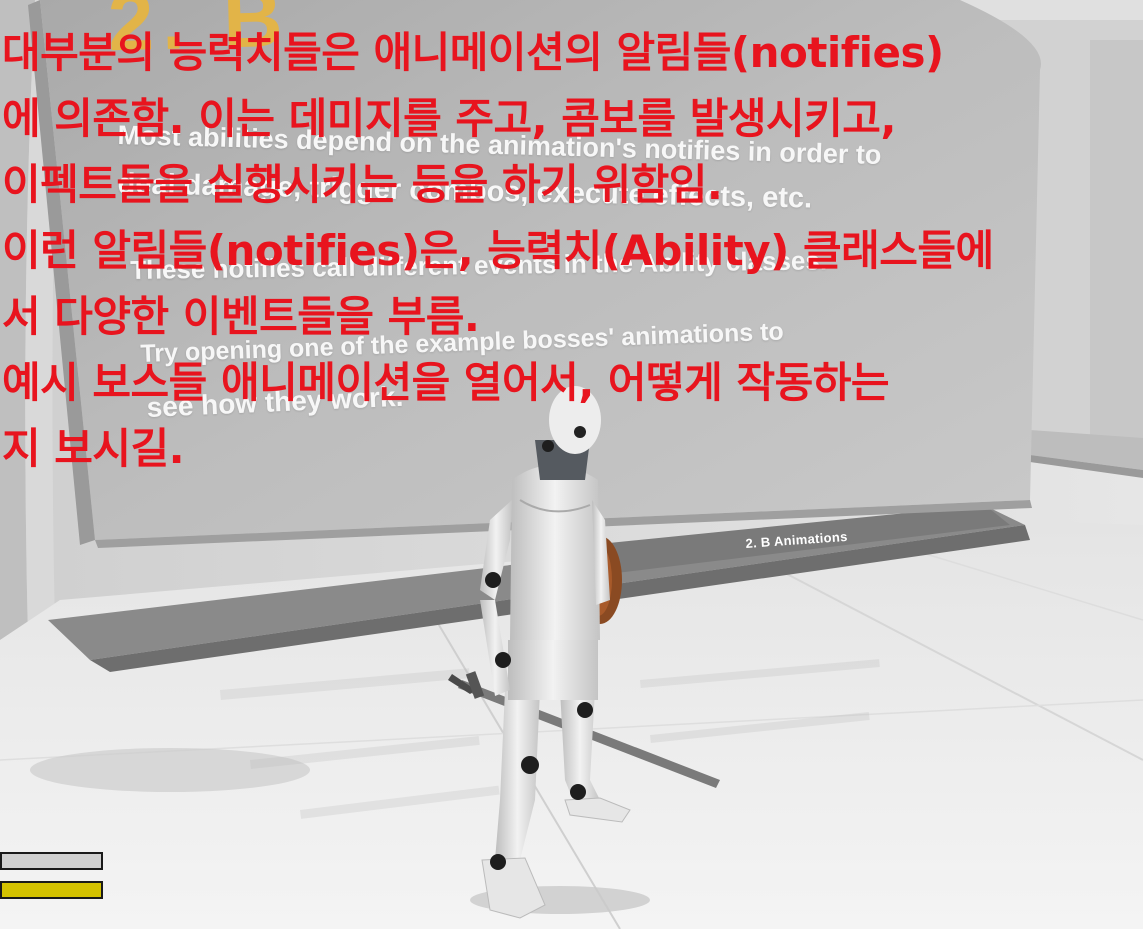  Describe the element at coordinates (446, 382) in the screenshot. I see `subtitle-line: 예시 보스들 애니메이션을 열어서, 어떻게 작동하는` at that location.